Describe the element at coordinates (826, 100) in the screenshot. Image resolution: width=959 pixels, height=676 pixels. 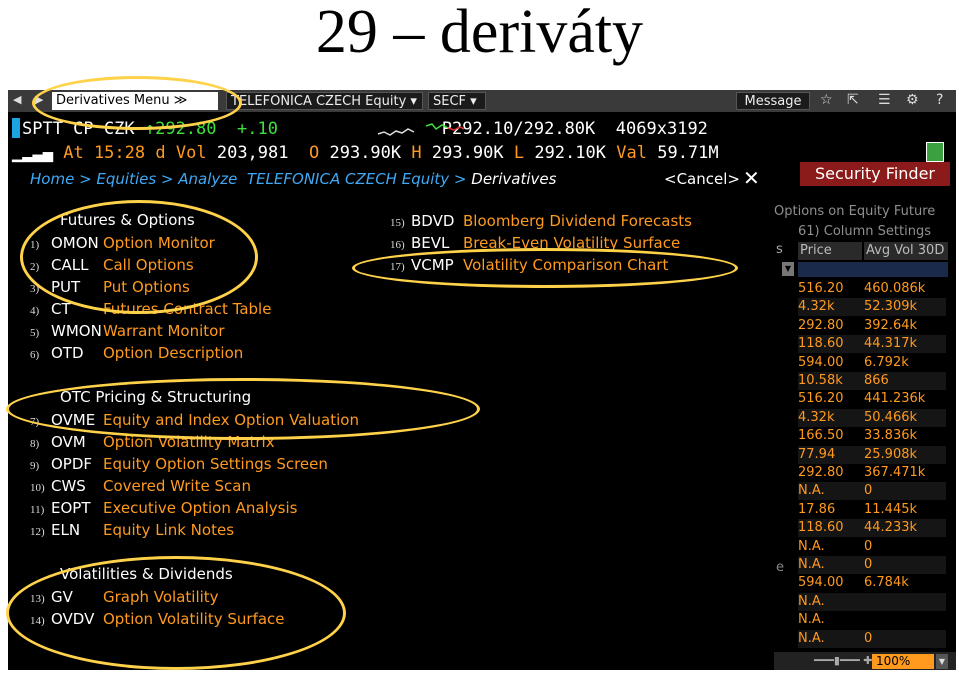
I see `star-icon: ☆` at that location.